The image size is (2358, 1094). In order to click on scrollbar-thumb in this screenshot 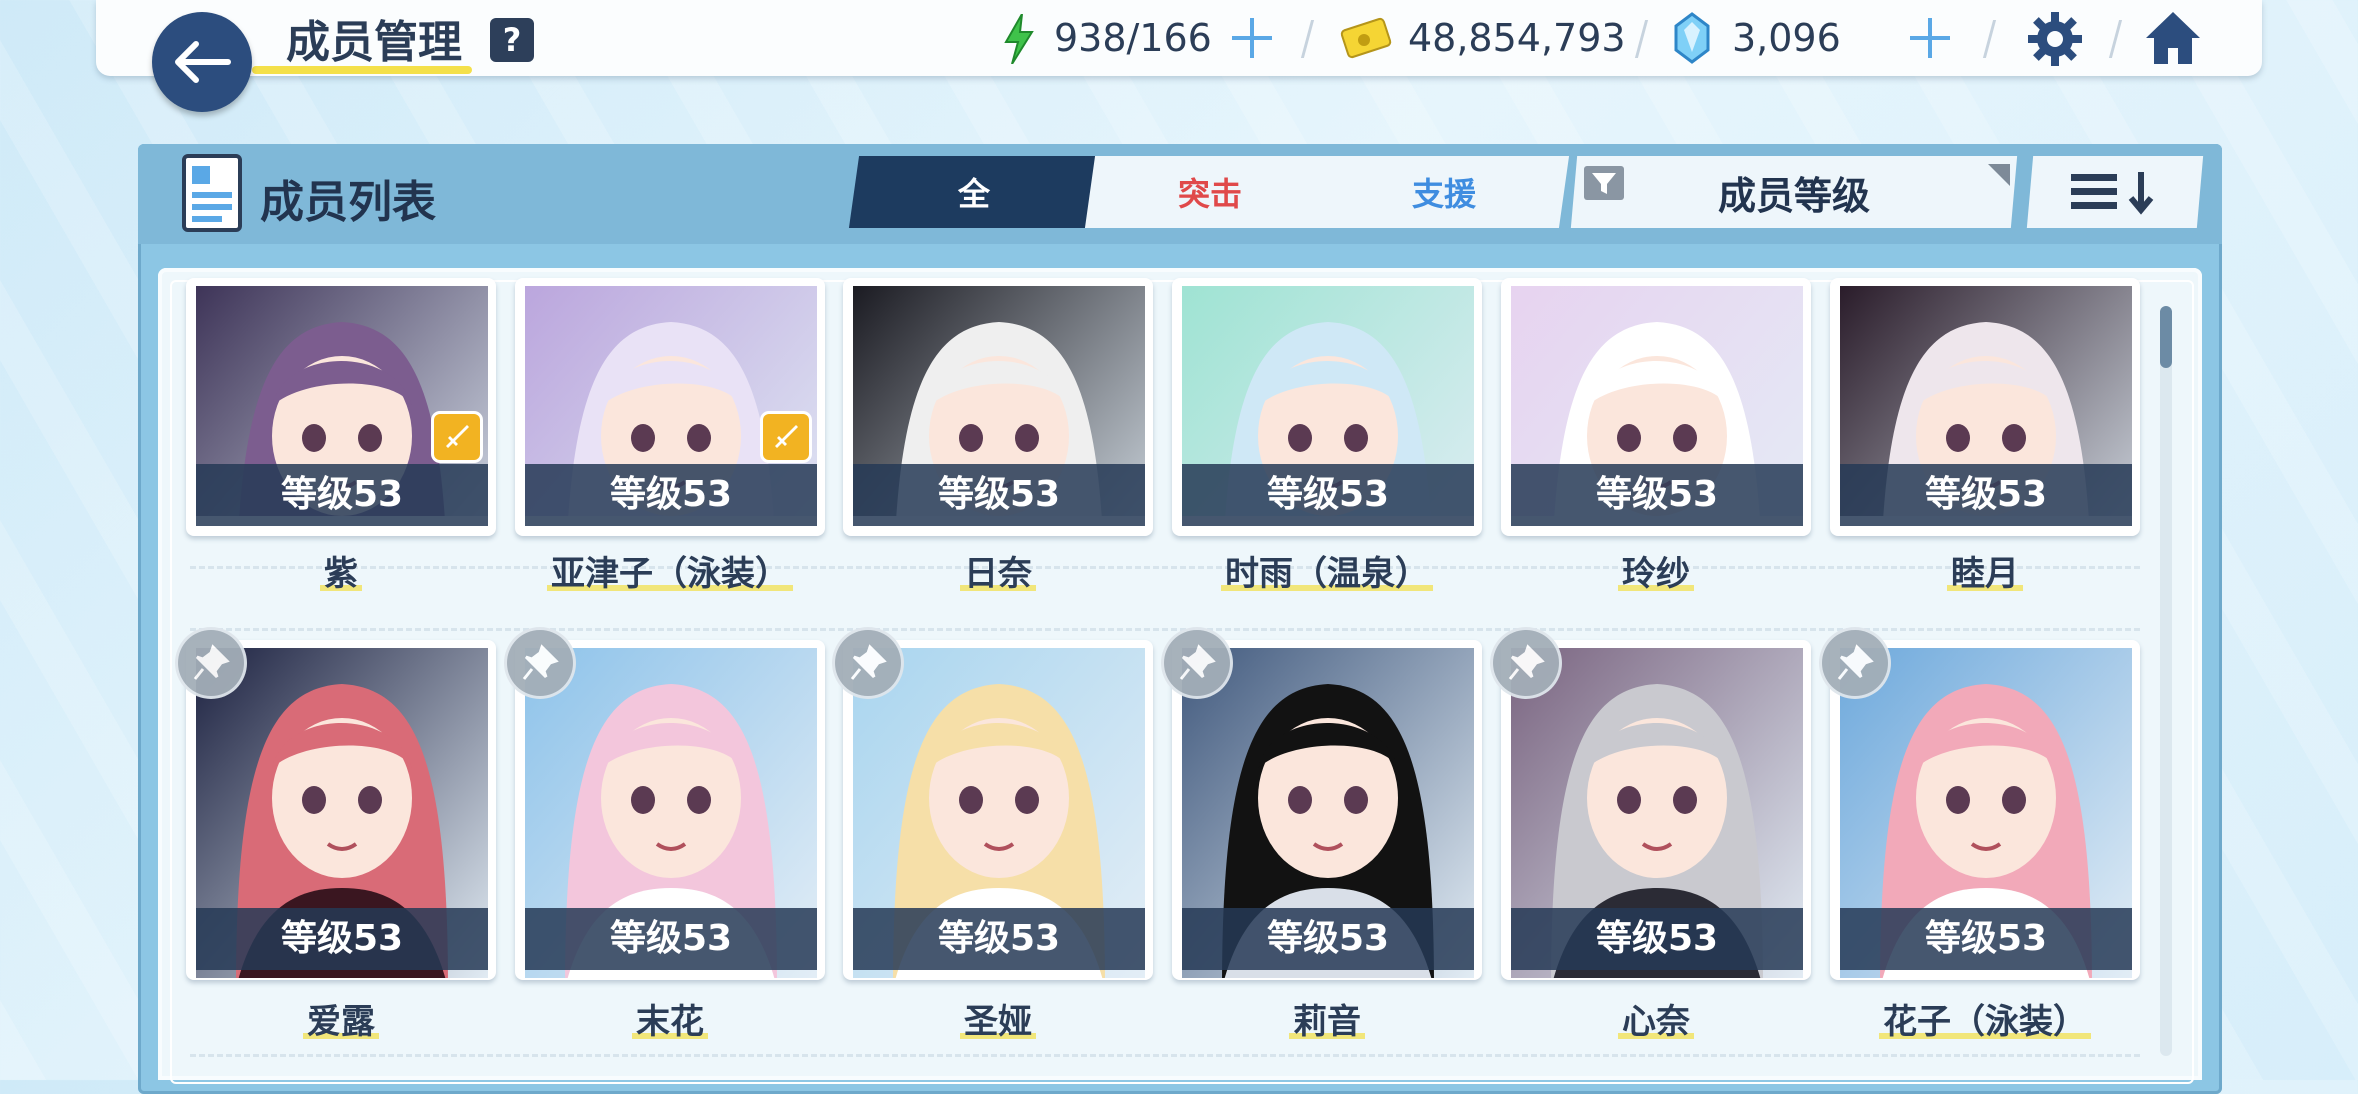, I will do `click(2166, 337)`.